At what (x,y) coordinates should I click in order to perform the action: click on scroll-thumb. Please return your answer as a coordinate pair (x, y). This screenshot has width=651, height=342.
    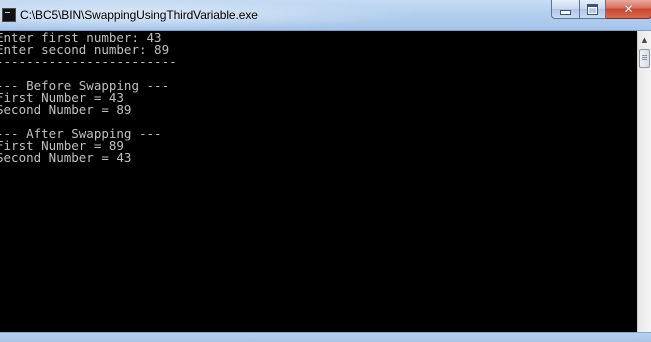
    Looking at the image, I should click on (644, 58).